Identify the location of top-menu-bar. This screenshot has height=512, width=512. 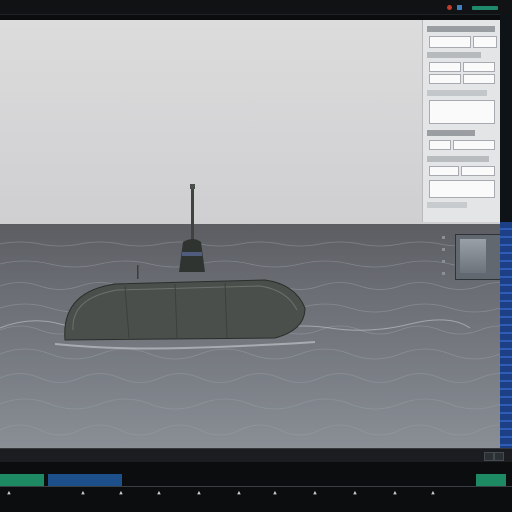
(256, 7).